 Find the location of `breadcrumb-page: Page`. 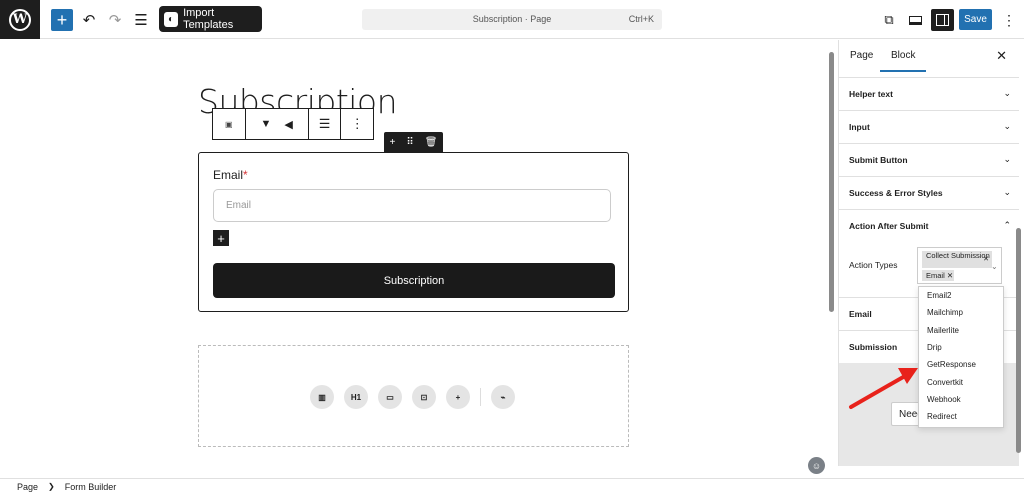

breadcrumb-page: Page is located at coordinates (27, 487).